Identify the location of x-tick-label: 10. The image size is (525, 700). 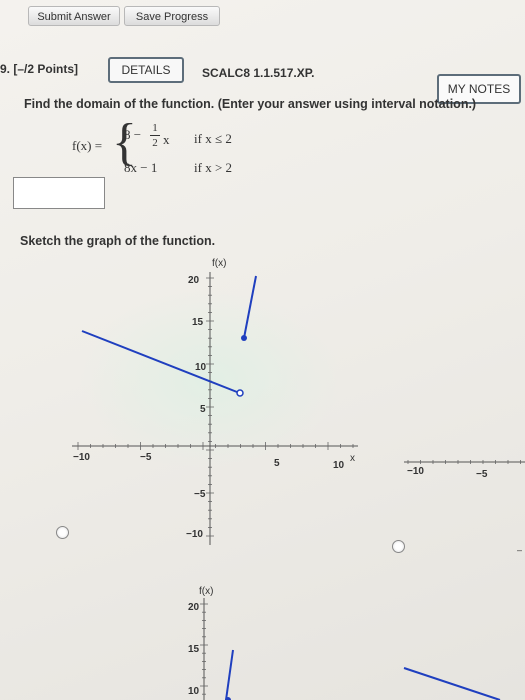
(339, 465).